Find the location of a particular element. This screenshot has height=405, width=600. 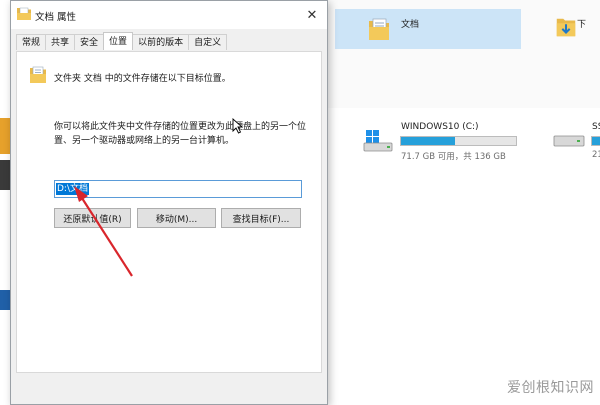

downloads-folder-tile: 下 is located at coordinates (572, 29).